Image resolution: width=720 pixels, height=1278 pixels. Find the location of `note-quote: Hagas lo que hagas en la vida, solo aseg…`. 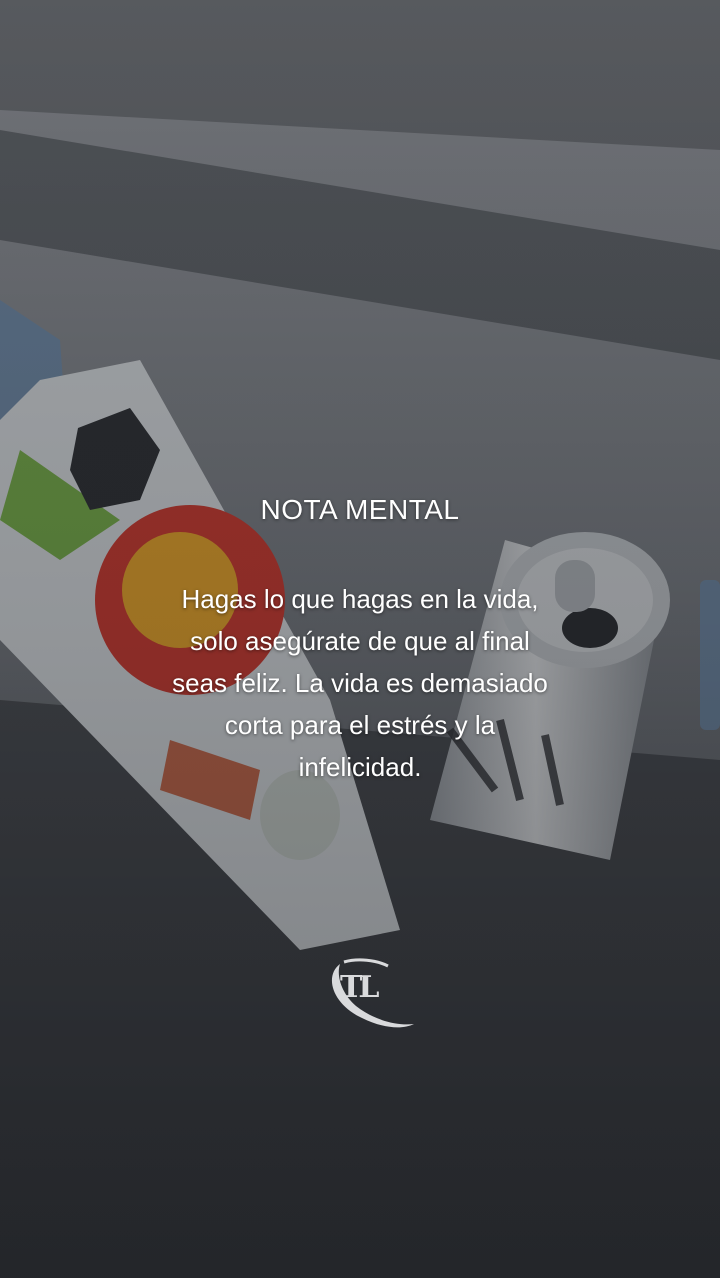

note-quote: Hagas lo que hagas en la vida, solo aseg… is located at coordinates (360, 683).